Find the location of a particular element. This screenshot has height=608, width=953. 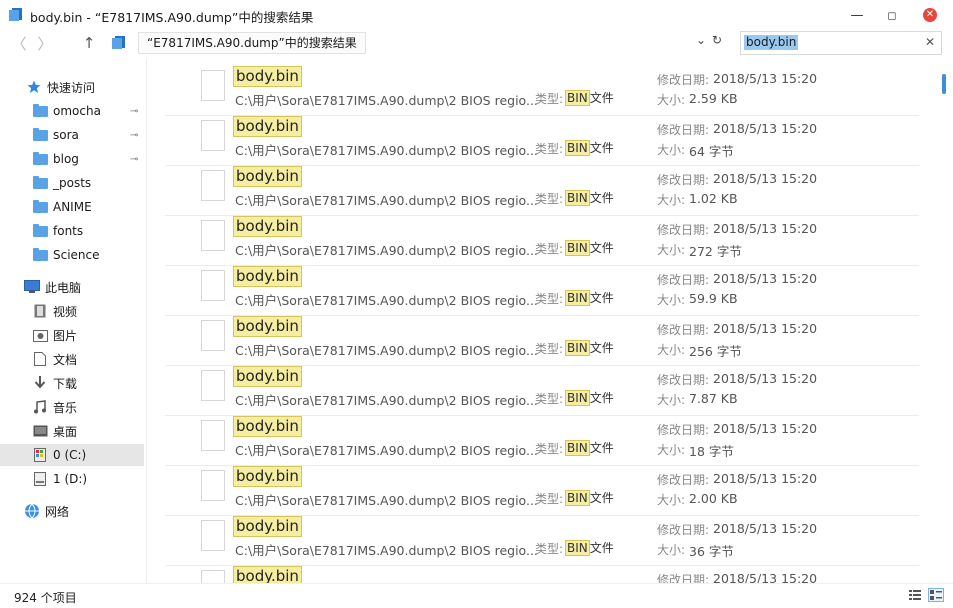

maximize-button: ◻ is located at coordinates (892, 15).